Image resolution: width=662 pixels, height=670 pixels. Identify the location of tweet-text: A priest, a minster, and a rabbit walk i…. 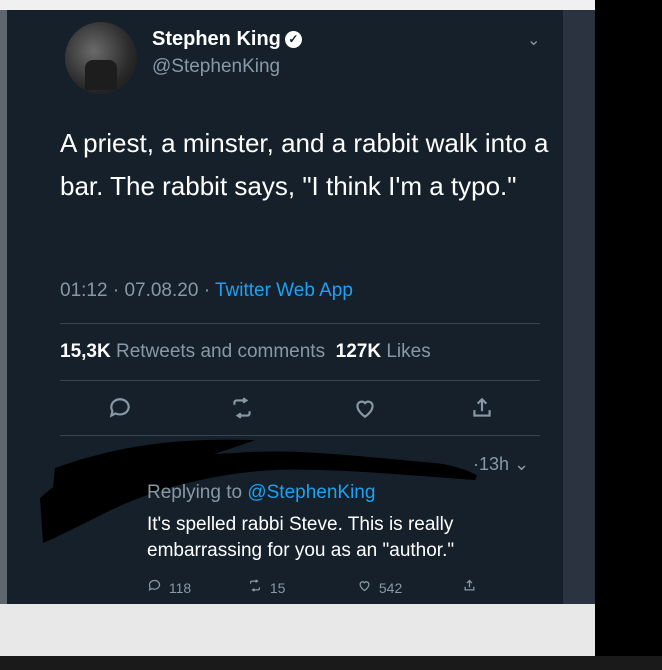
(304, 164).